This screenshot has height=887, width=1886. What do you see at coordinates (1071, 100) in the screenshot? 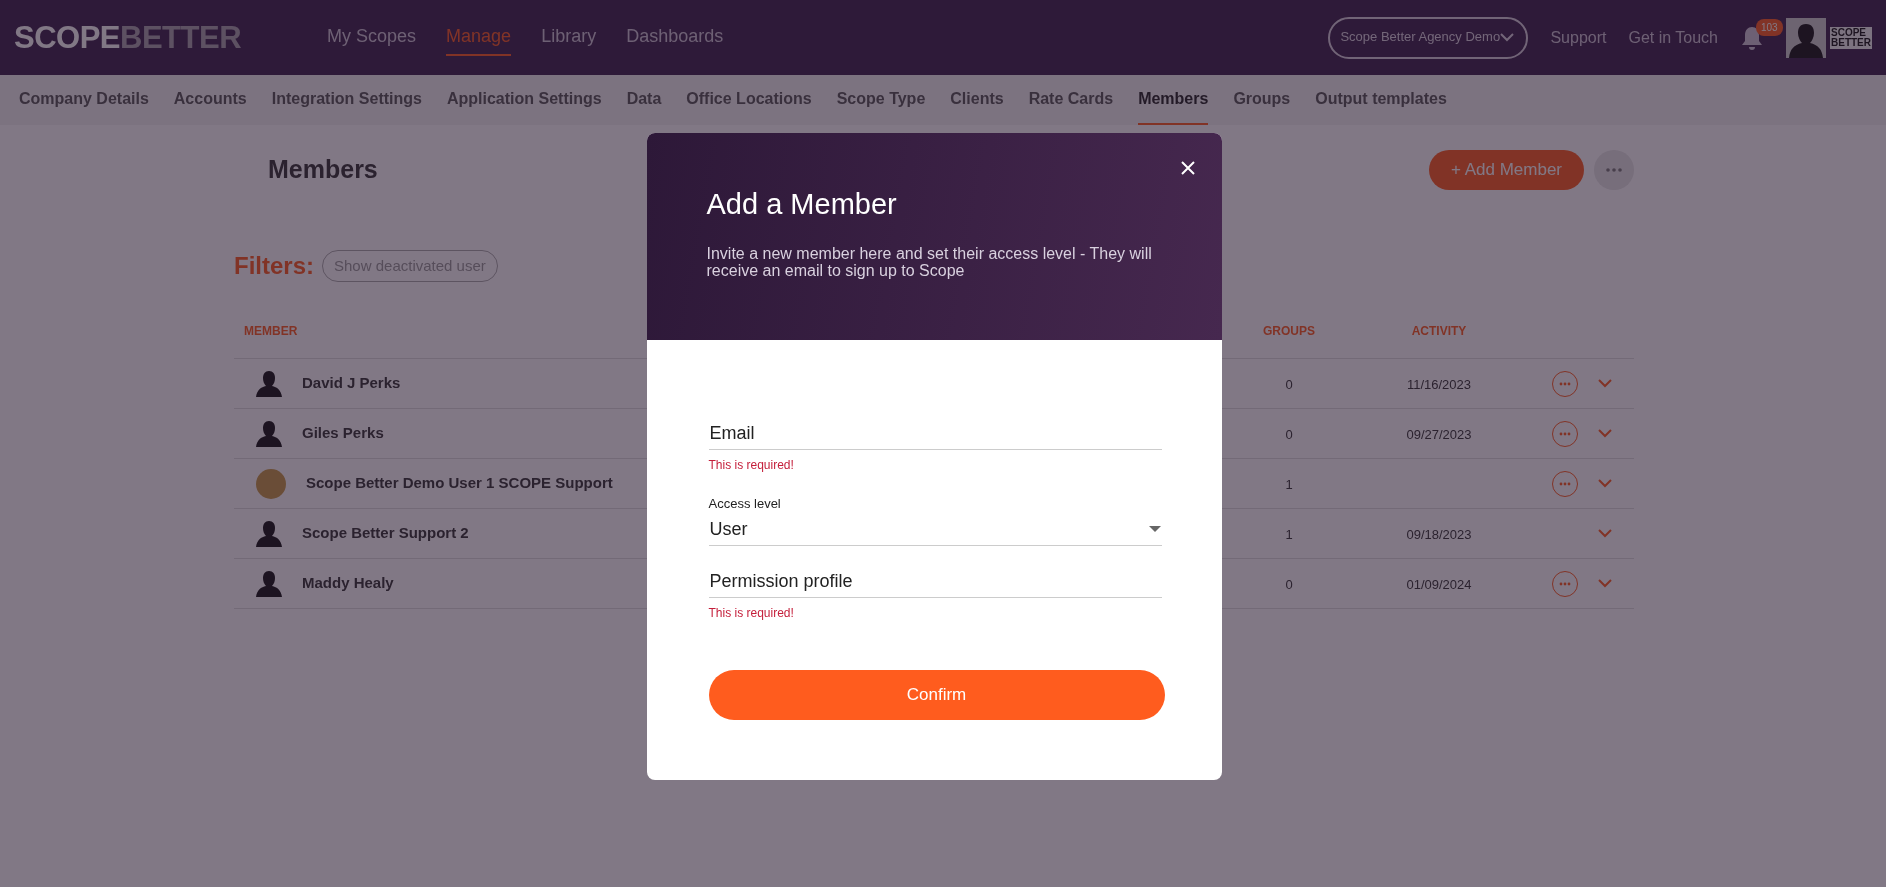
I see `sub-nav-tab: Rate Cards` at bounding box center [1071, 100].